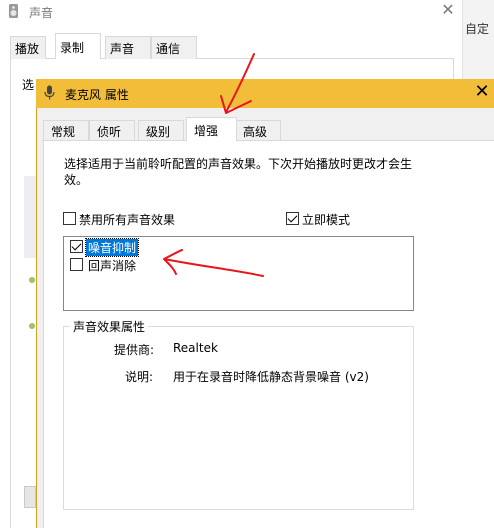 This screenshot has height=528, width=494. What do you see at coordinates (76, 246) in the screenshot?
I see `noise-suppression-checkbox` at bounding box center [76, 246].